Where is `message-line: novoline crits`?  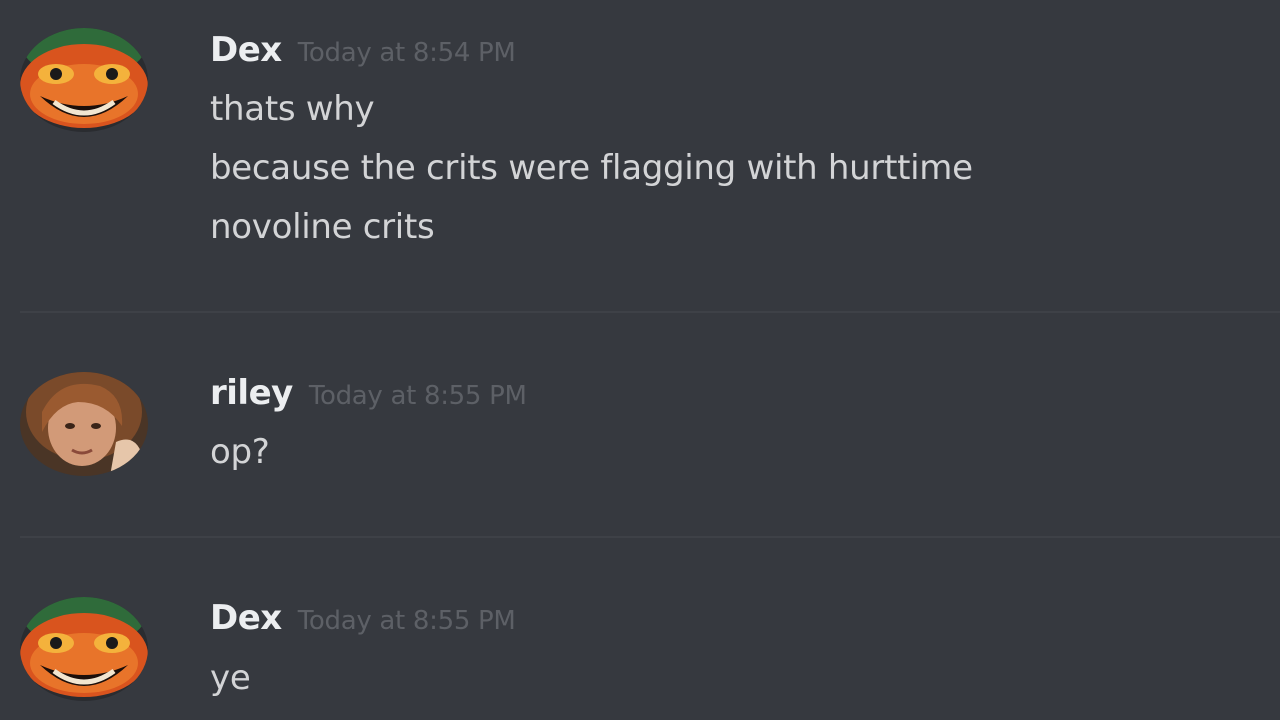 message-line: novoline crits is located at coordinates (322, 227).